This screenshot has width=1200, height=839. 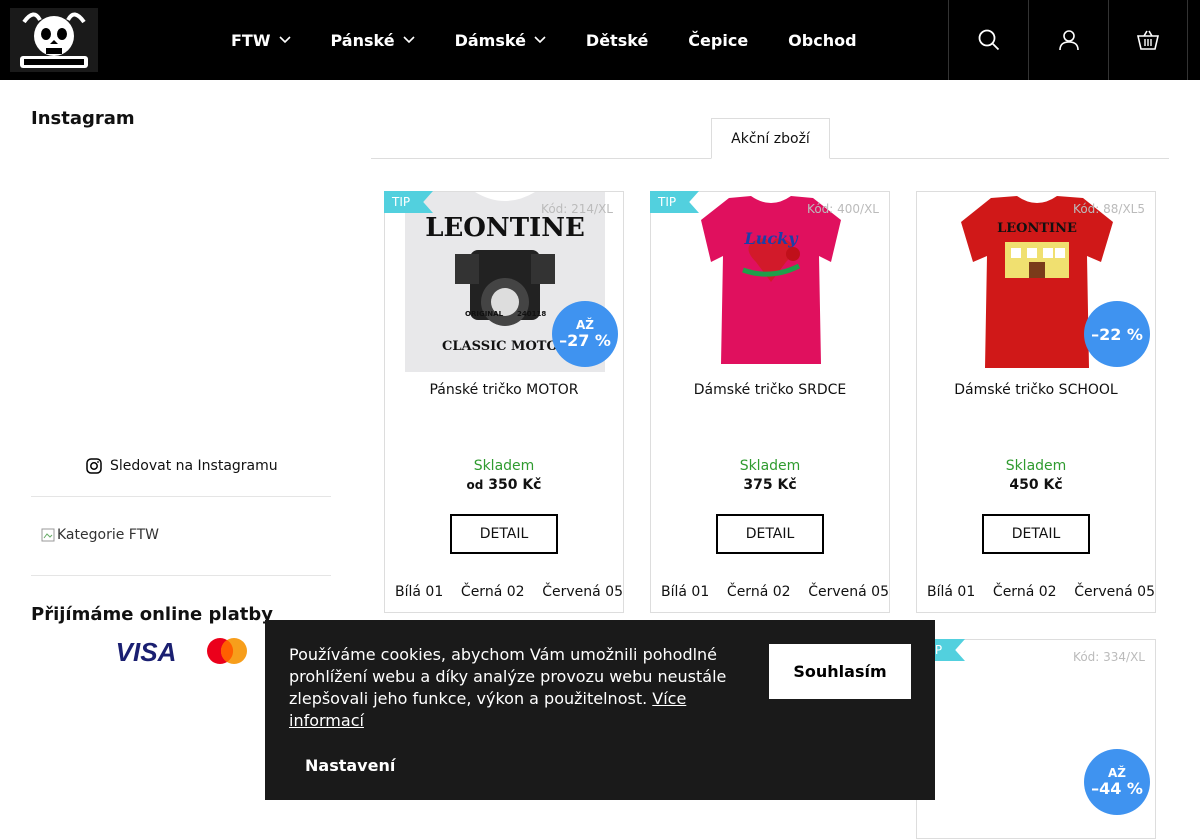 What do you see at coordinates (531, 314) in the screenshot?
I see `svg-text: 240118` at bounding box center [531, 314].